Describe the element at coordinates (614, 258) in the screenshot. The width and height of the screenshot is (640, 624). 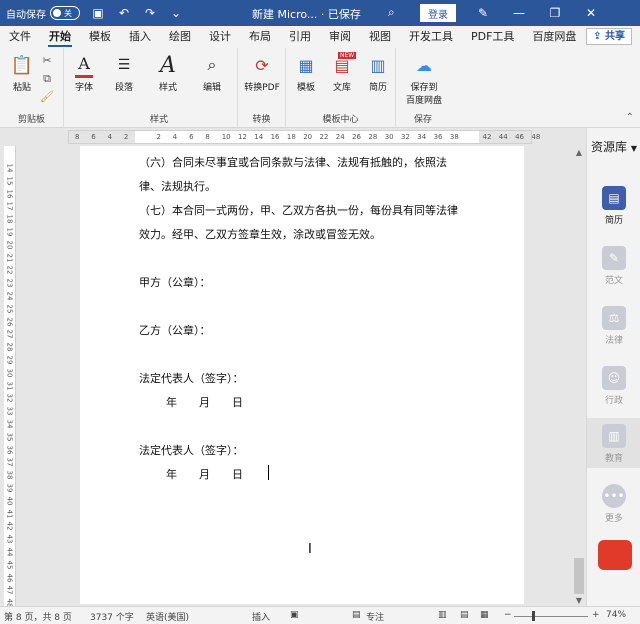
I see `essay-icon: ✎` at that location.